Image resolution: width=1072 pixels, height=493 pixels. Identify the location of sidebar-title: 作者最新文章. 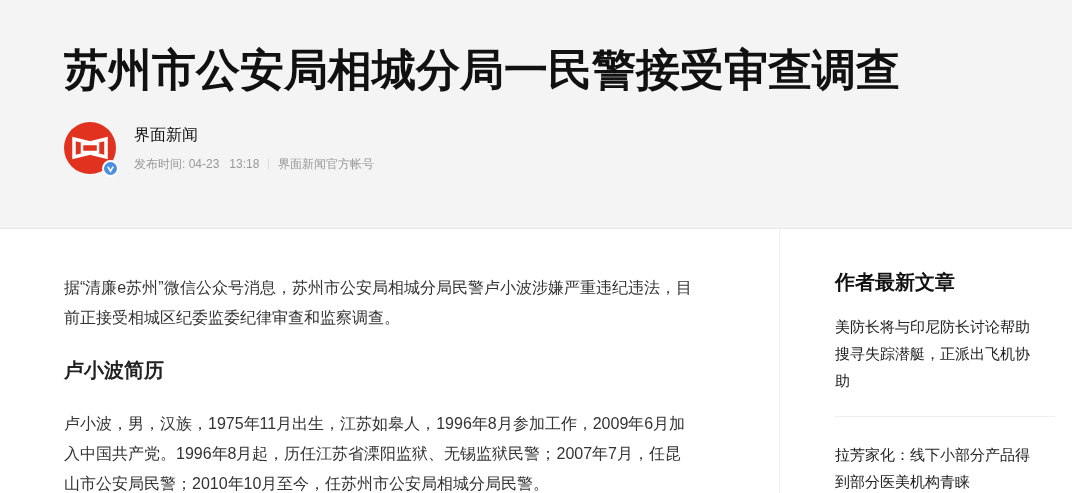
(895, 282).